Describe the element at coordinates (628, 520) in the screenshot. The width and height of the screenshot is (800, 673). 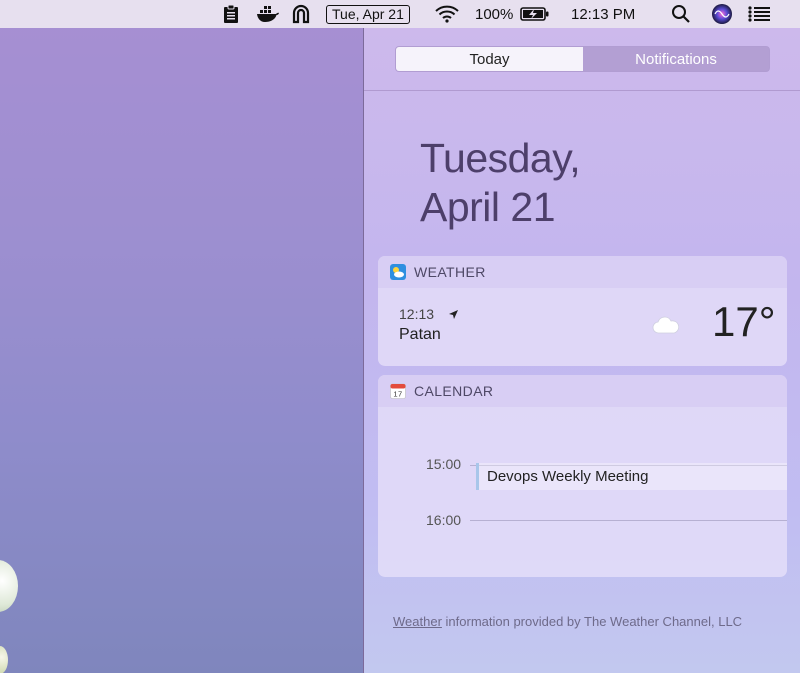
I see `calendar-hour-line` at that location.